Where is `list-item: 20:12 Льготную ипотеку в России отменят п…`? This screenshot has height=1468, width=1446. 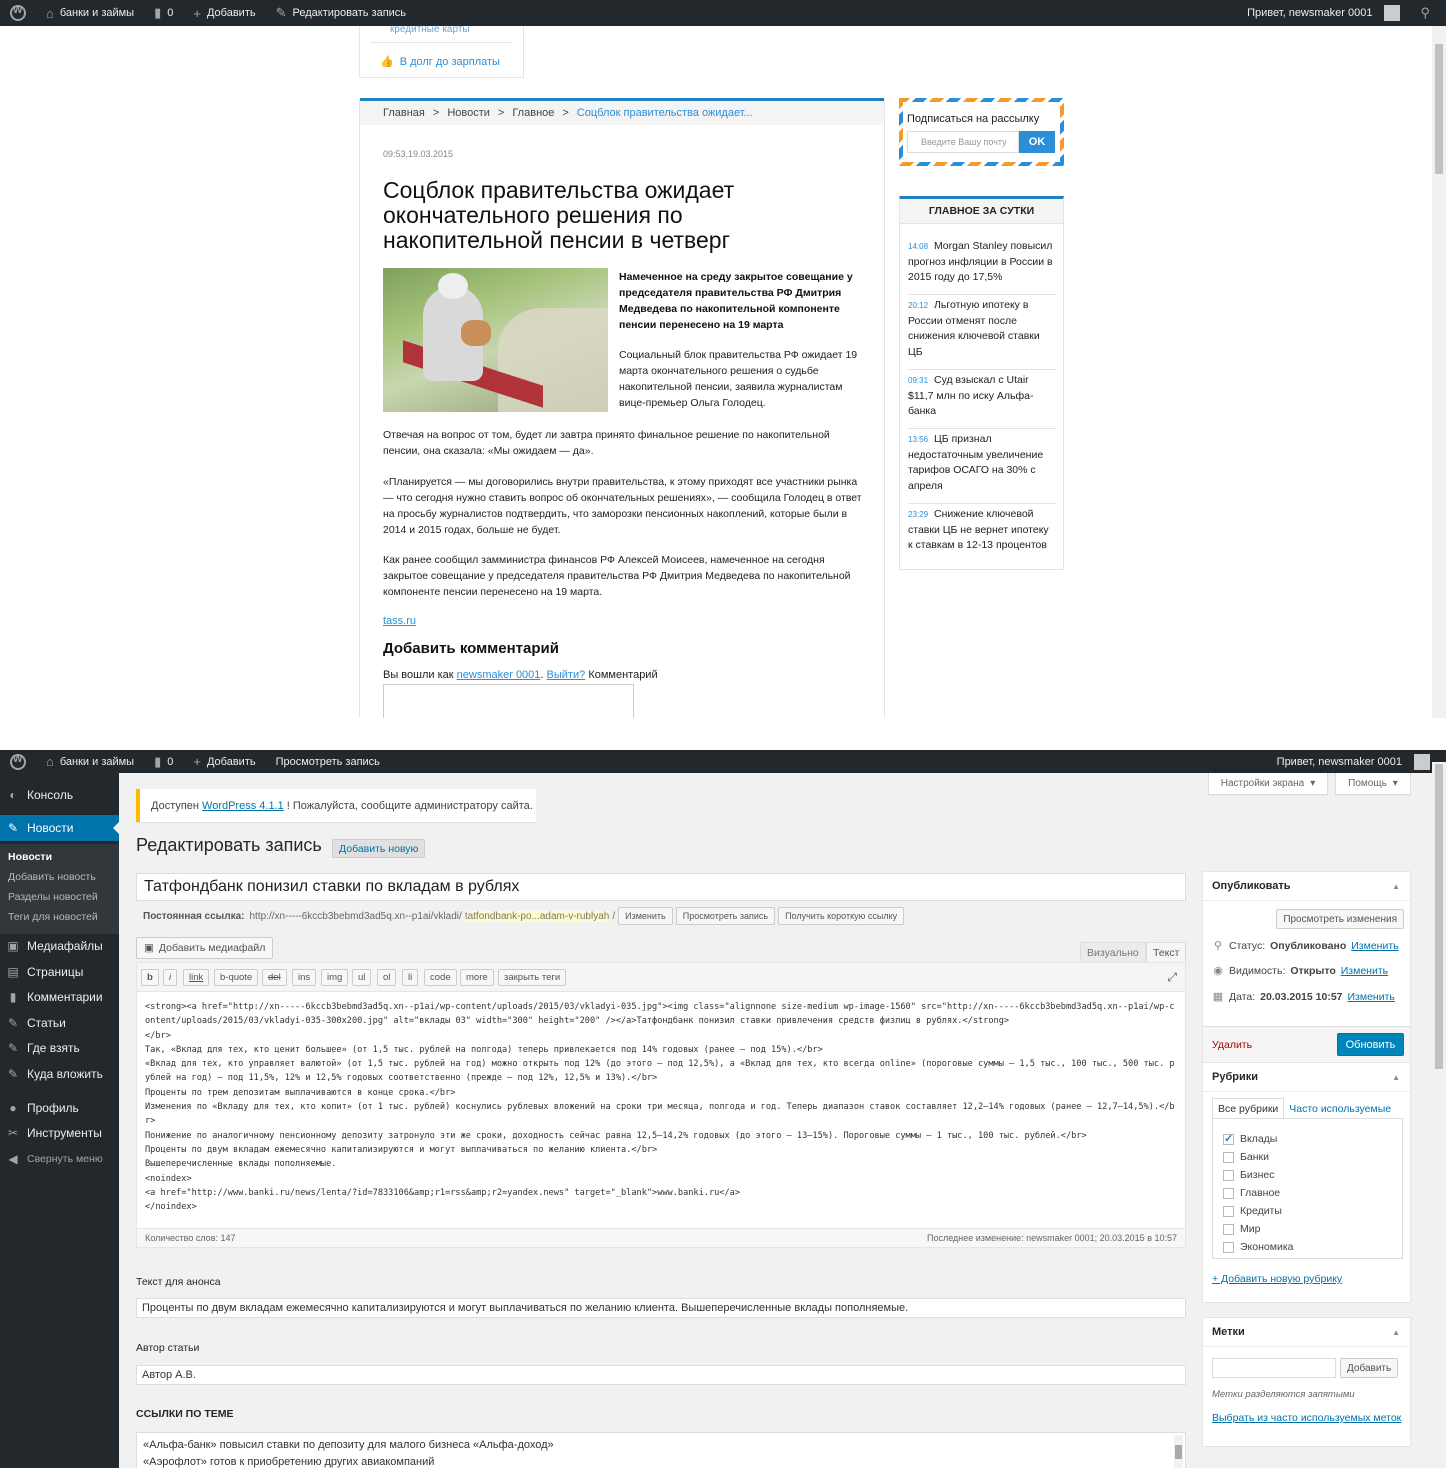 list-item: 20:12 Льготную ипотеку в России отменят п… is located at coordinates (982, 329).